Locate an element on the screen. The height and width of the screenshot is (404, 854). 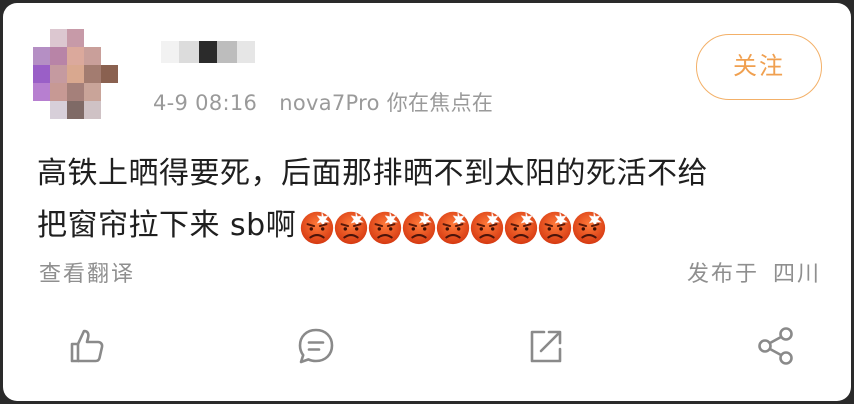
avatar is located at coordinates (75, 75).